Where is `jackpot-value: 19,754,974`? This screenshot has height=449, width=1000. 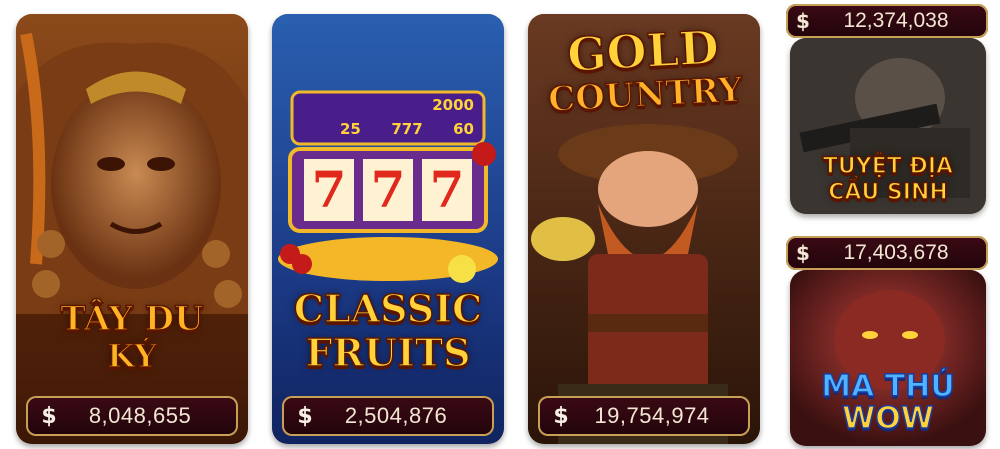 jackpot-value: 19,754,974 is located at coordinates (652, 415).